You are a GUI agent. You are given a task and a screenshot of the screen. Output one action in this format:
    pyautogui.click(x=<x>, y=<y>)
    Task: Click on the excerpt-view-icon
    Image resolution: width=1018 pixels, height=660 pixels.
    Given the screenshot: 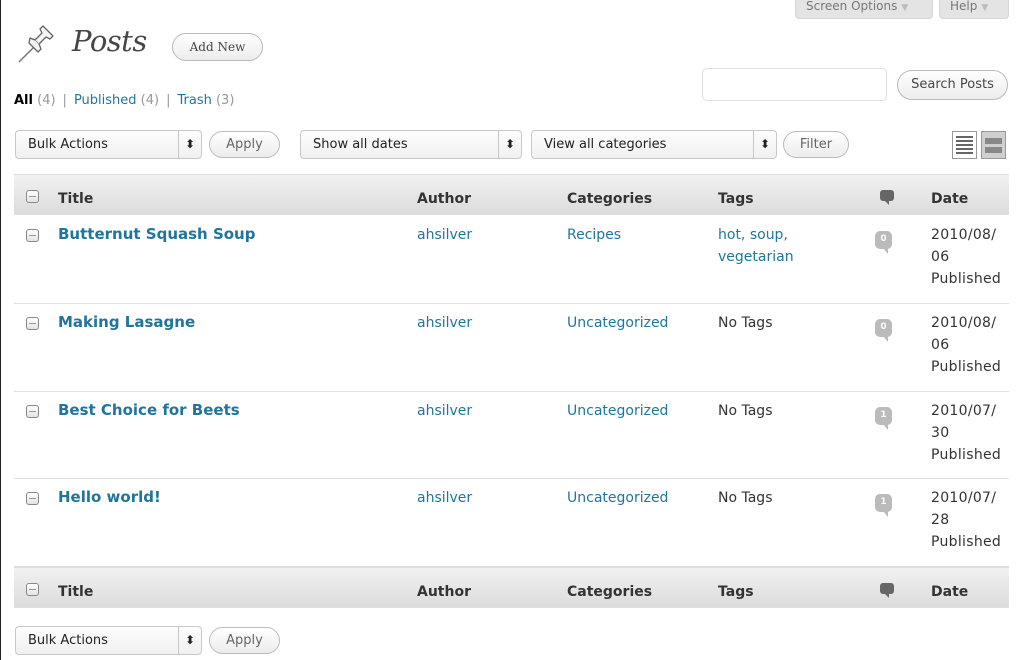 What is the action you would take?
    pyautogui.click(x=993, y=145)
    